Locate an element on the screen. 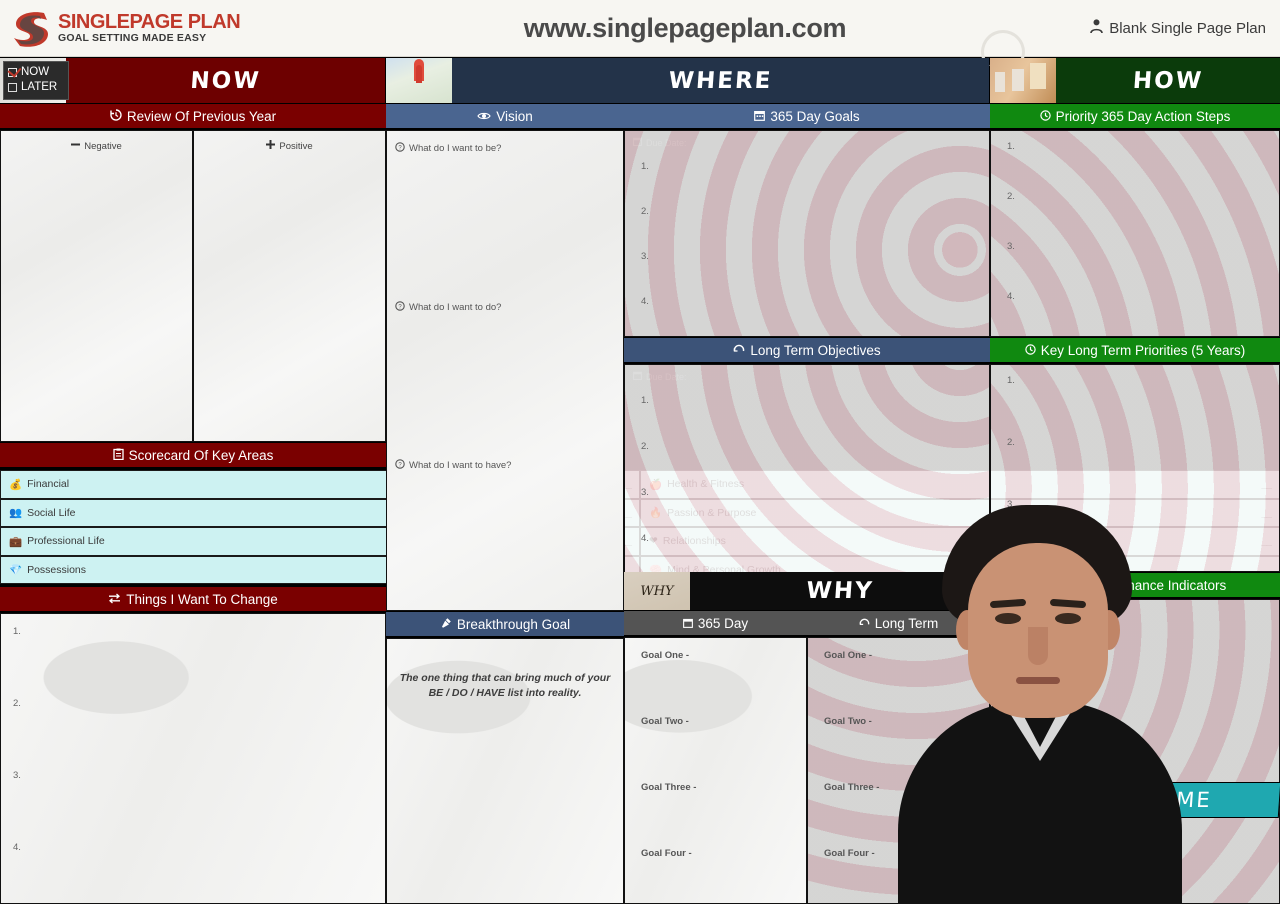  presenter-eye-right is located at coordinates (1068, 618).